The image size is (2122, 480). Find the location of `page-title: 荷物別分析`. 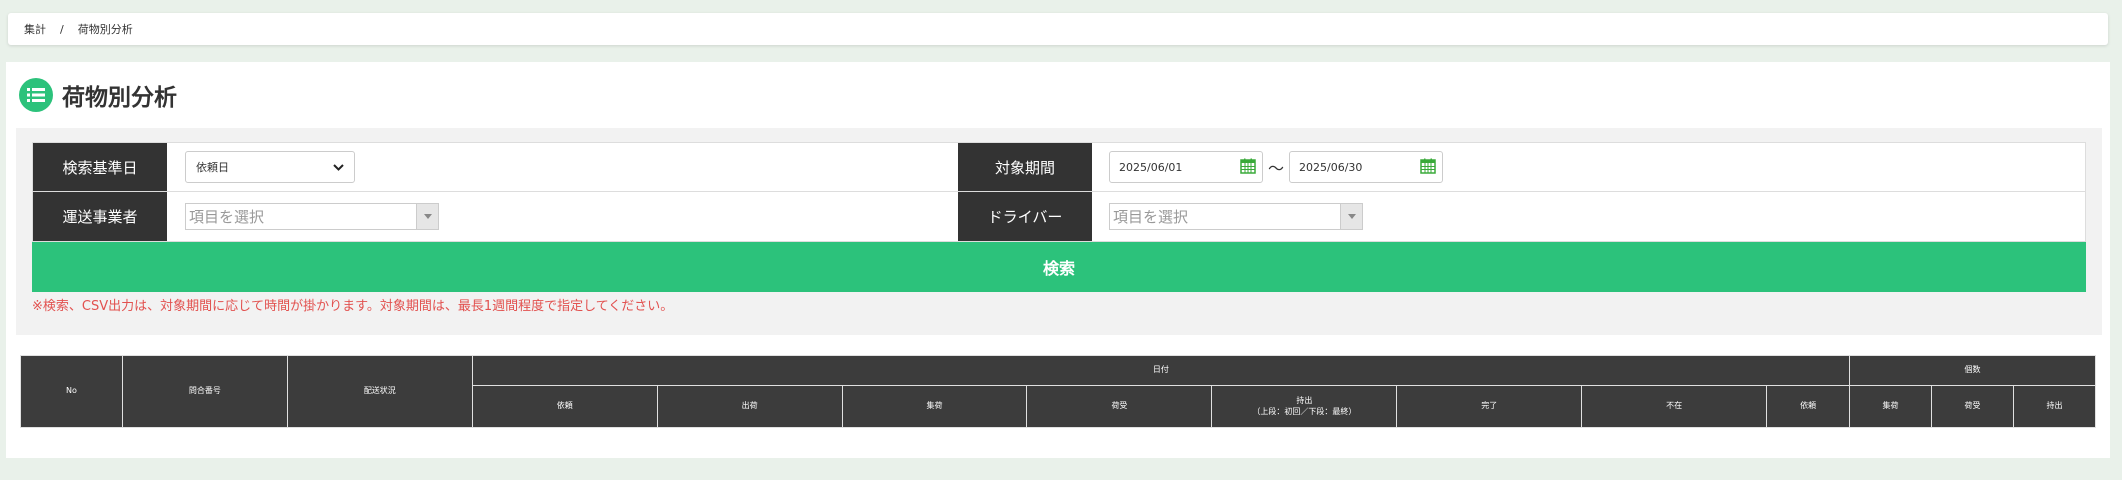

page-title: 荷物別分析 is located at coordinates (119, 98).